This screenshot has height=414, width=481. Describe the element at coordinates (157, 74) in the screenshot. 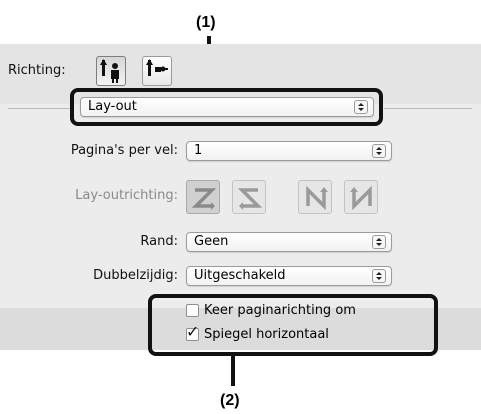

I see `landscape-orientation-icon` at that location.